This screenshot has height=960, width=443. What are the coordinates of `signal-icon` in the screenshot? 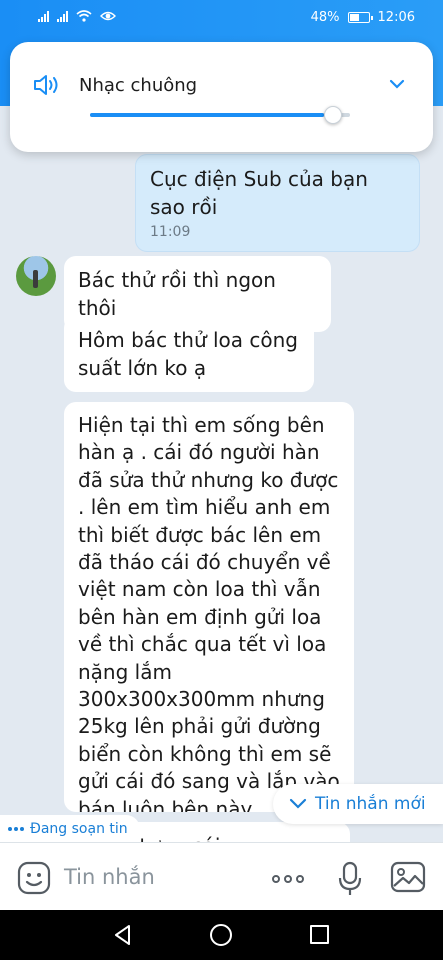 It's located at (43, 16).